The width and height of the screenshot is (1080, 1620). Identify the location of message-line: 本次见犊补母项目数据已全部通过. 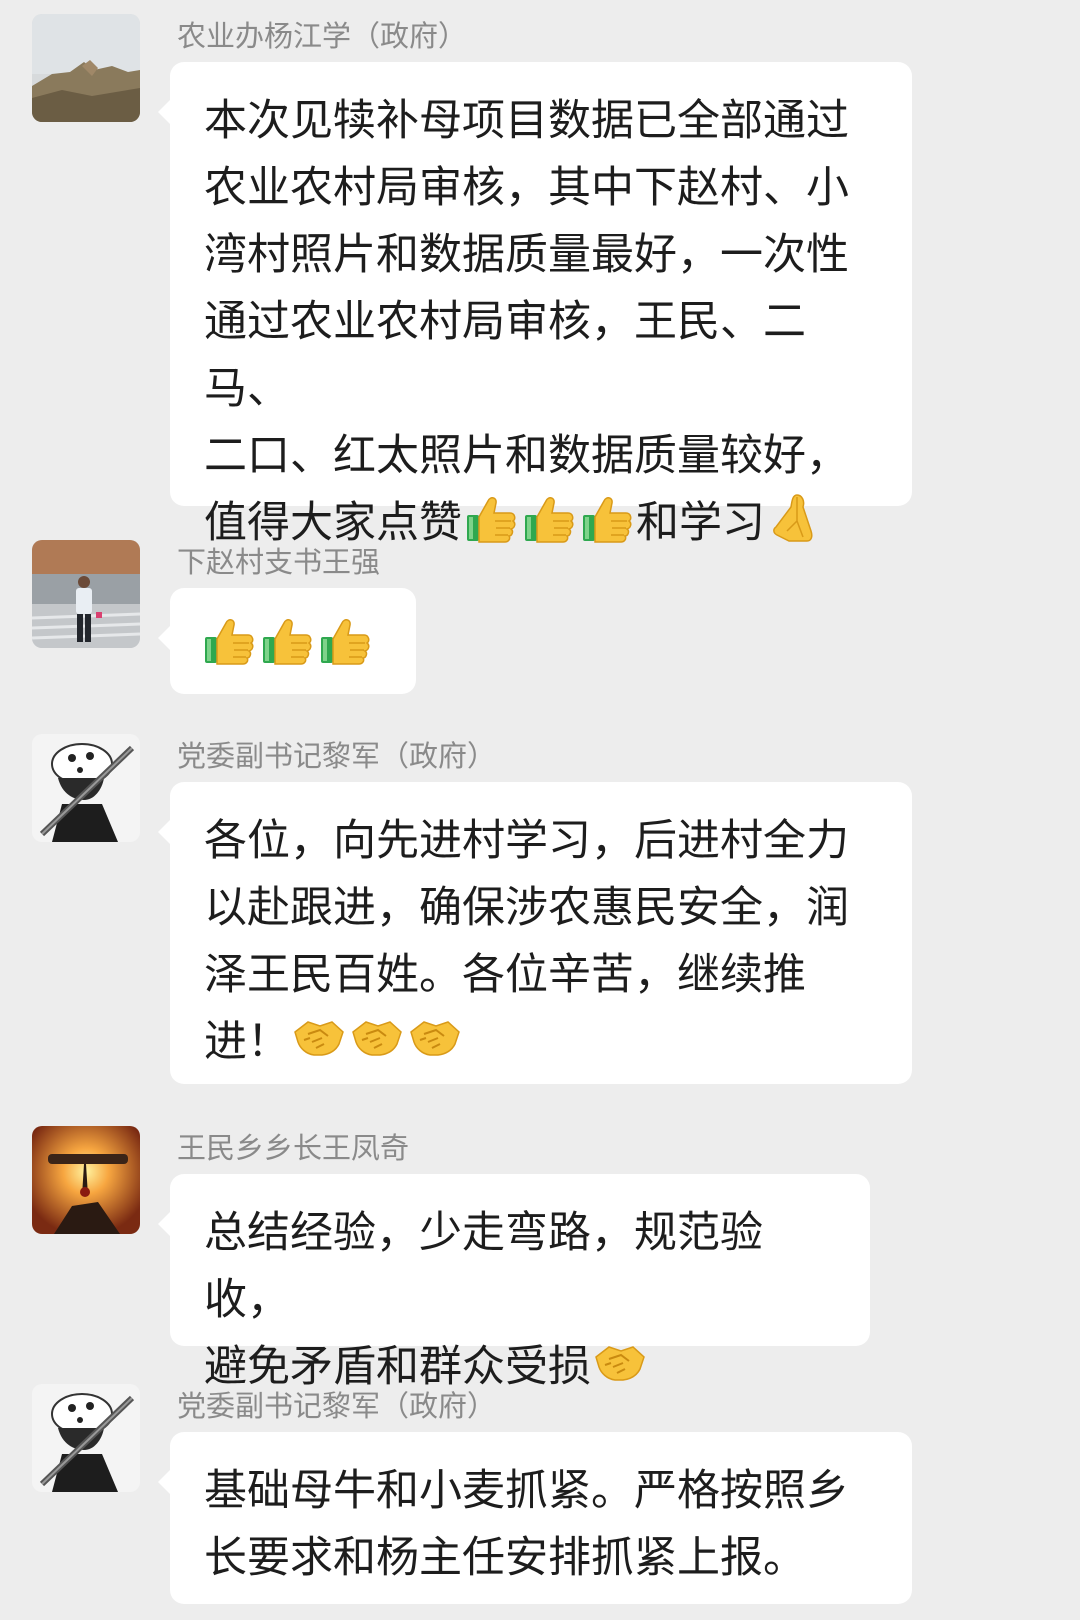
(526, 121).